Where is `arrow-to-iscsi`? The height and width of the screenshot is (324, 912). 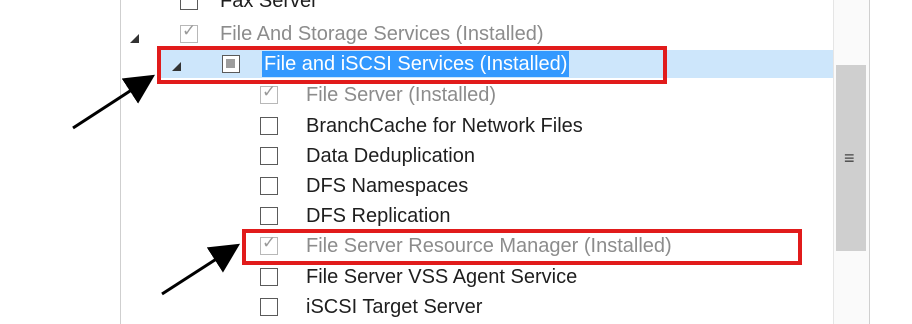 arrow-to-iscsi is located at coordinates (114, 102).